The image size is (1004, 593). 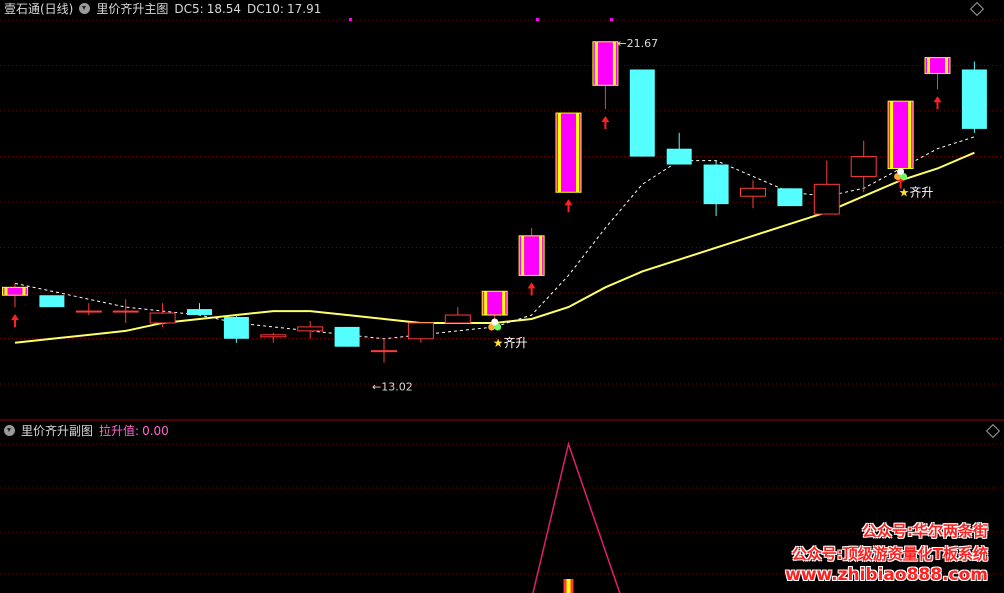 I want to click on pull-value: 0.00, so click(x=155, y=431).